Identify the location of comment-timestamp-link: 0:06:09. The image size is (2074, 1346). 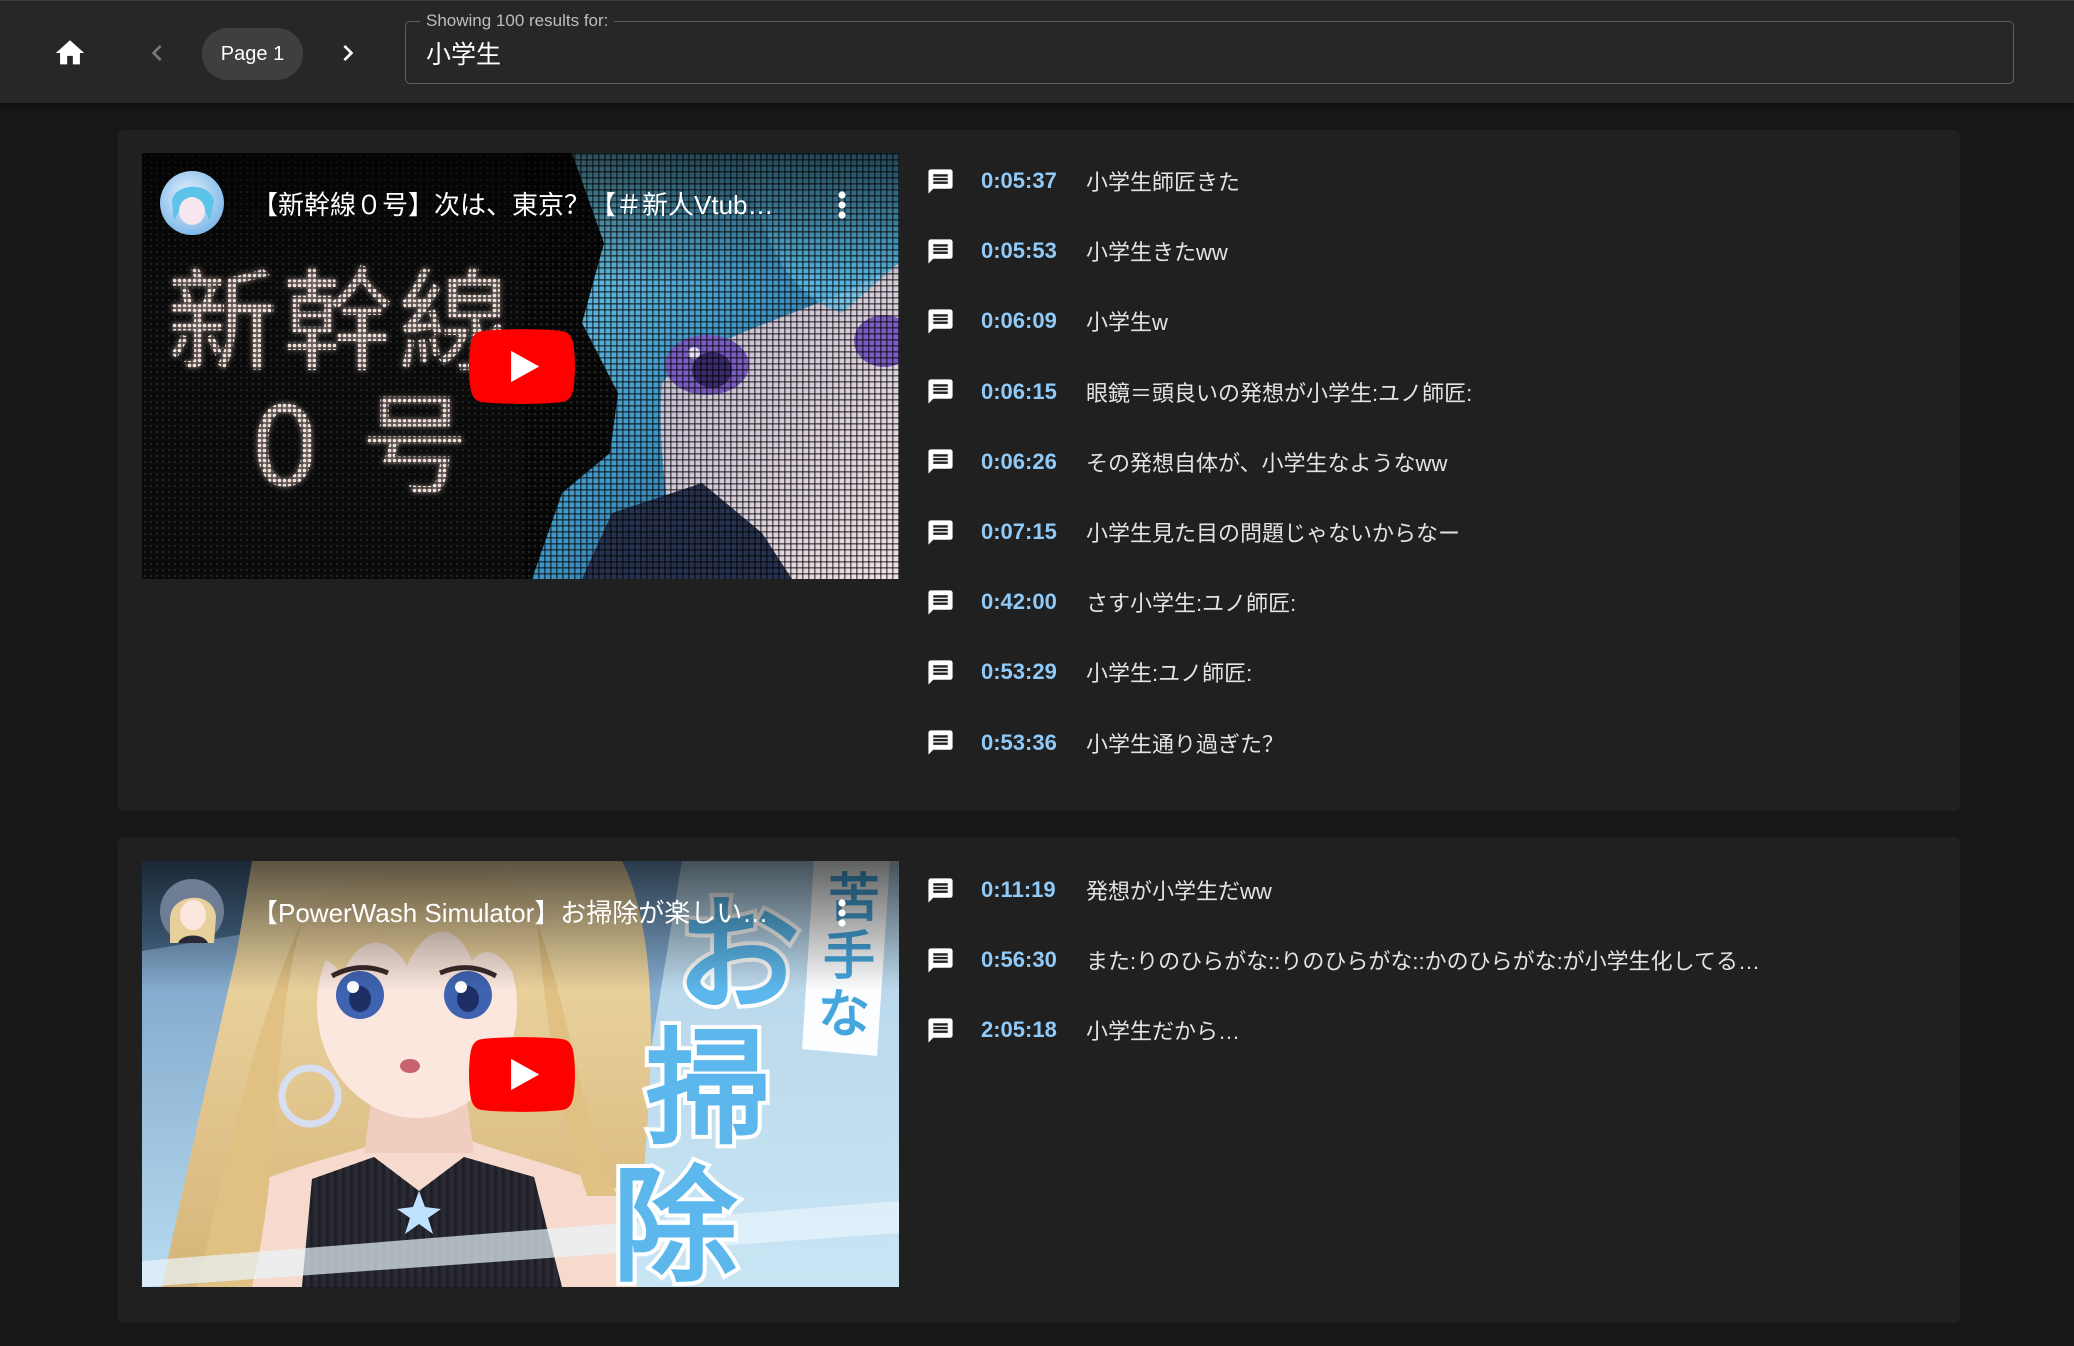
(1033, 321).